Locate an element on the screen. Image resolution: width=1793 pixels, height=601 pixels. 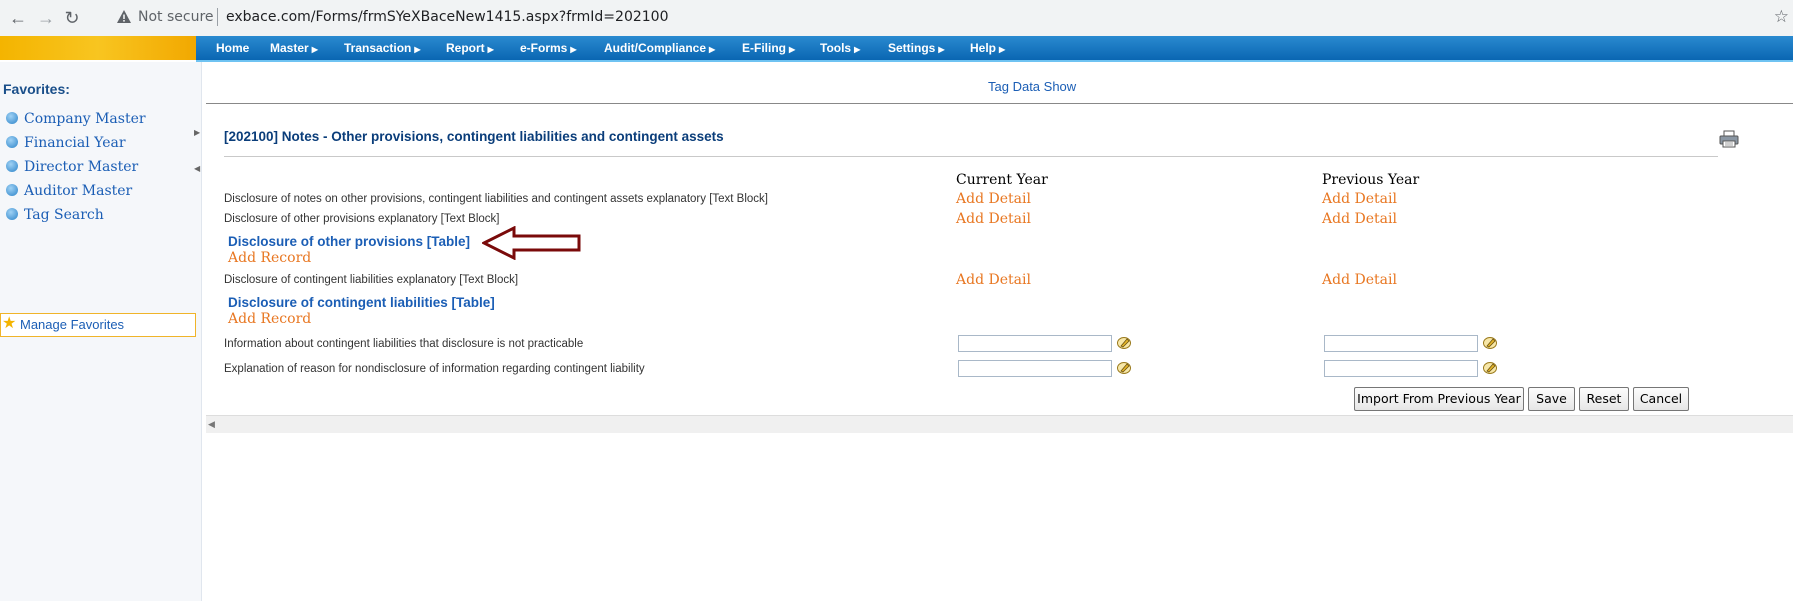
menu-tools: Tools ▶ is located at coordinates (840, 48).